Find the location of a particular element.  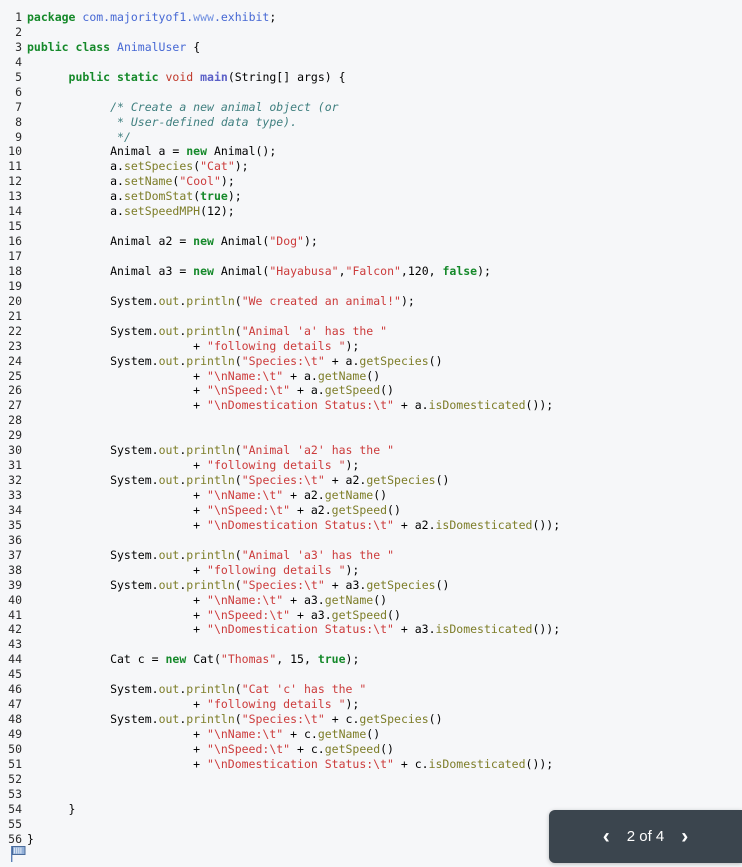

code-token: .exhibit is located at coordinates (241, 17).